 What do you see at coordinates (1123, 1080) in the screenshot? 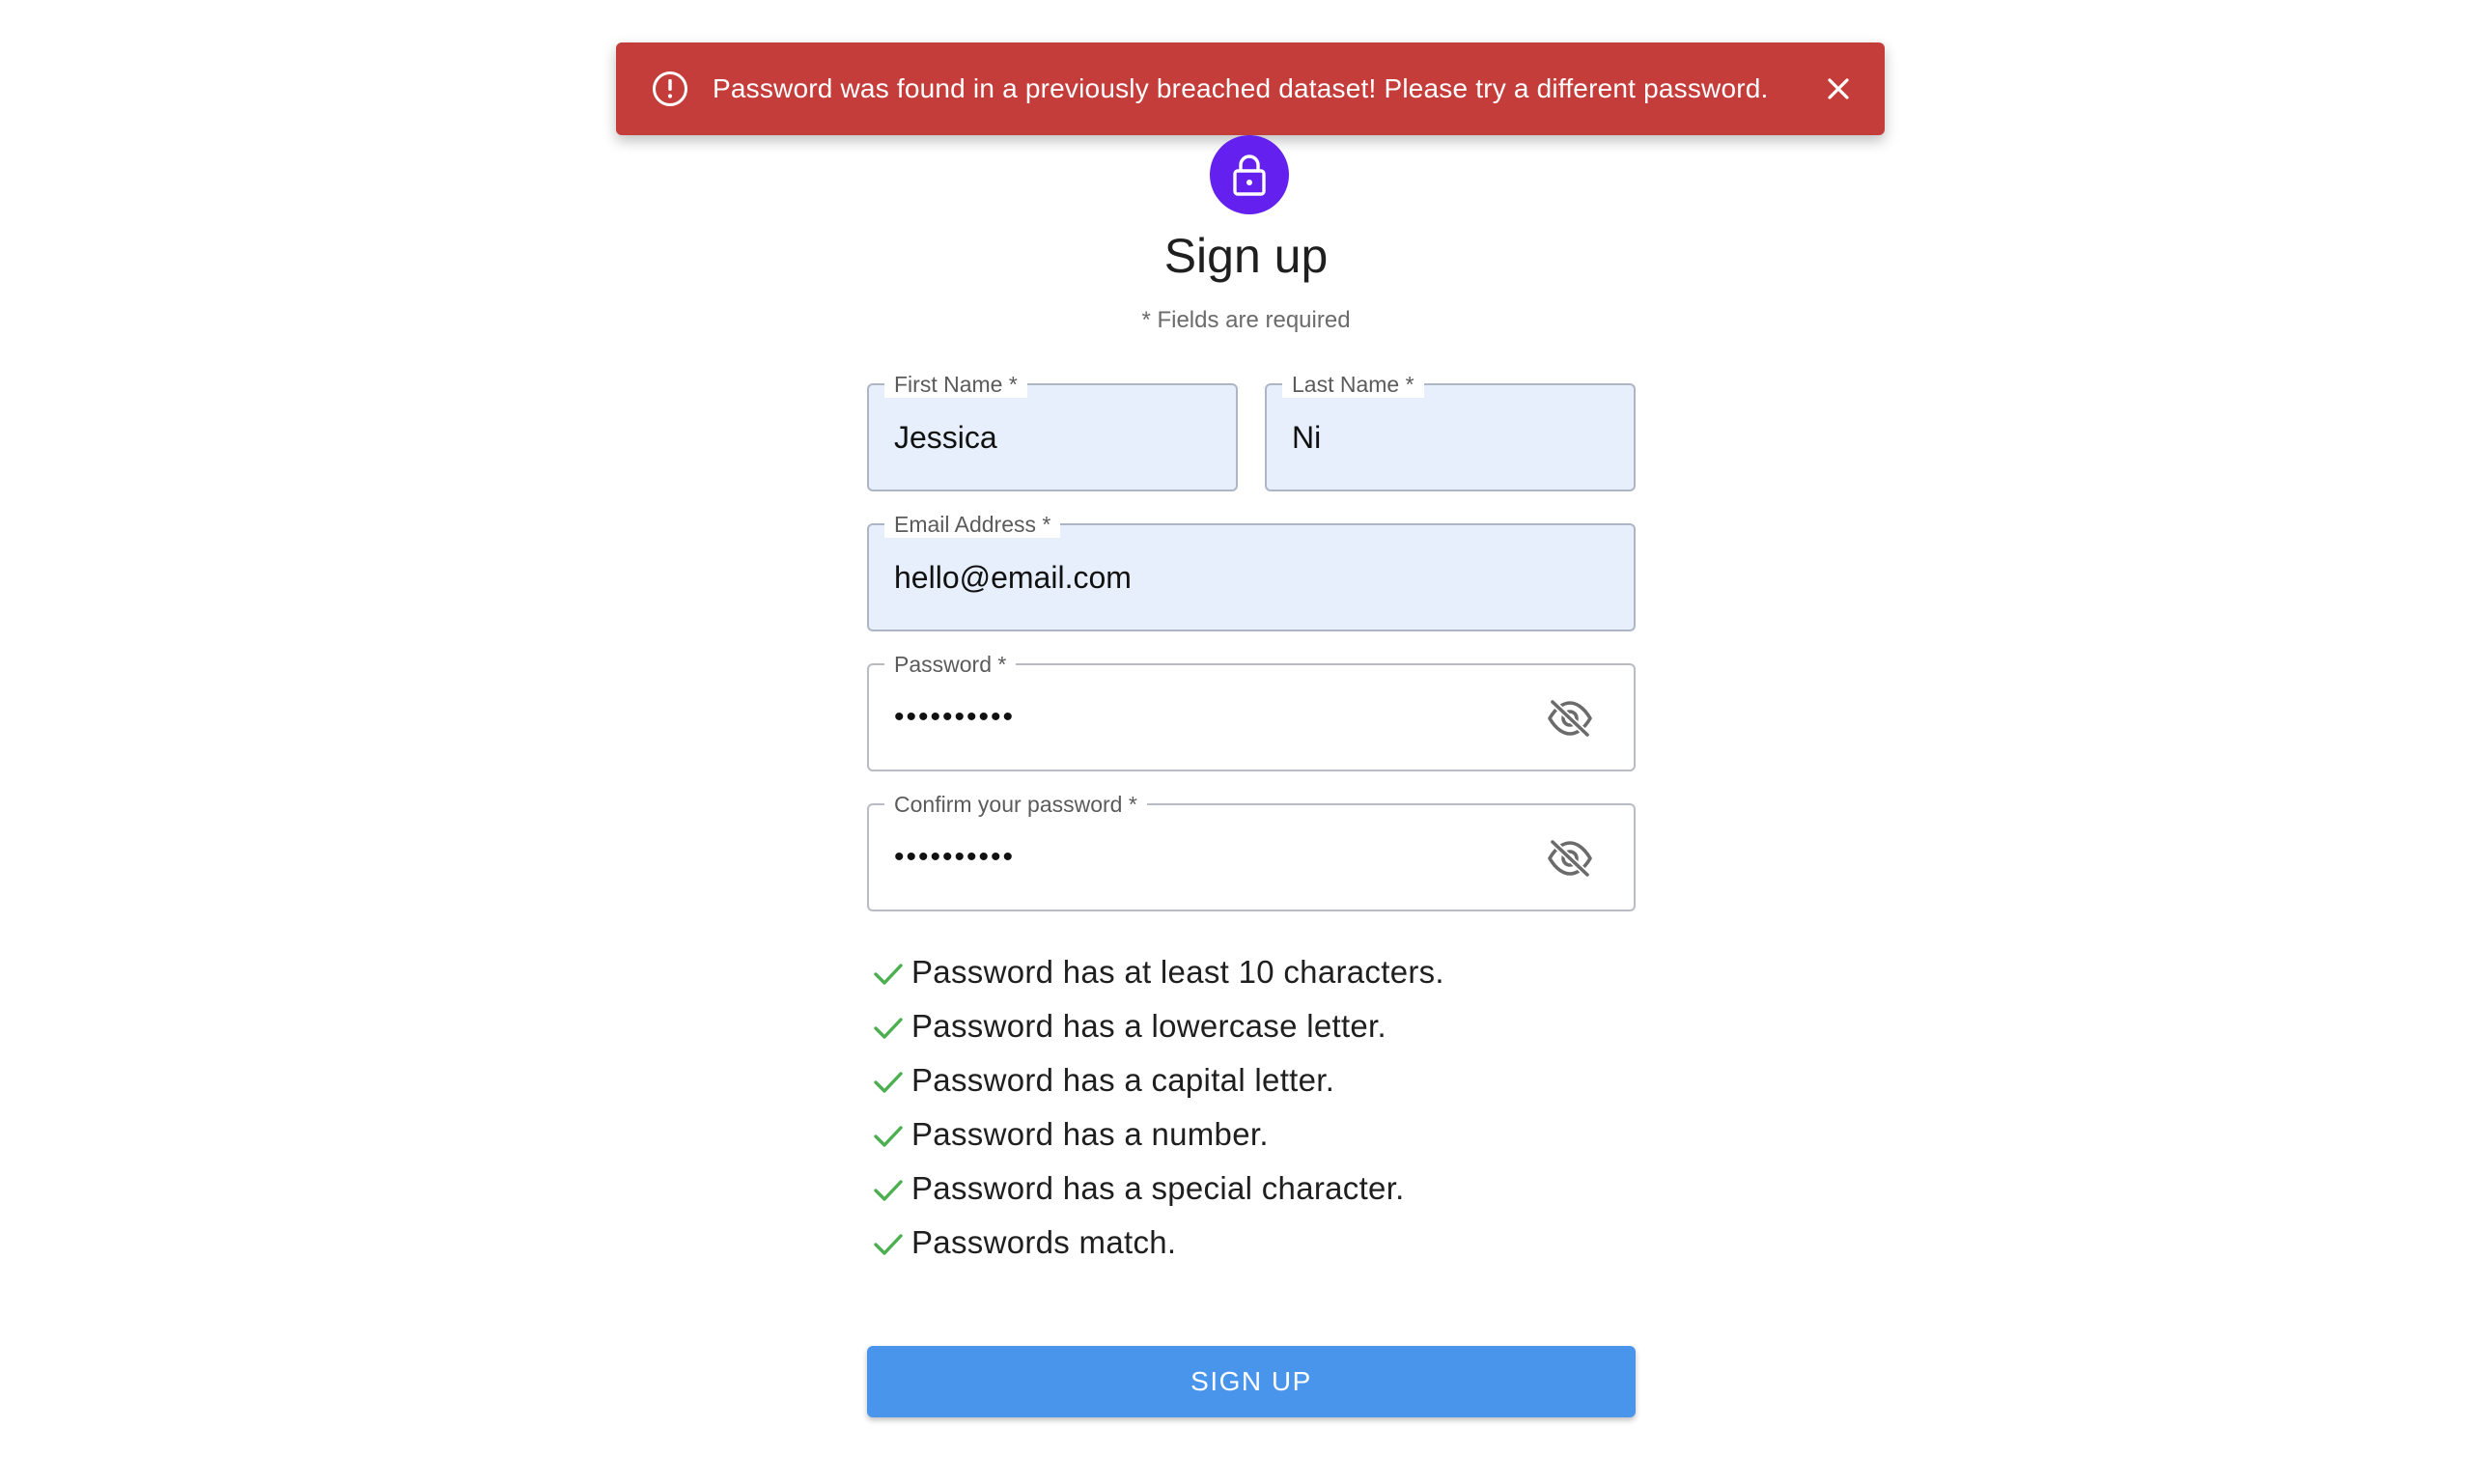
I see `requirement-text: Password has a capital letter.` at bounding box center [1123, 1080].